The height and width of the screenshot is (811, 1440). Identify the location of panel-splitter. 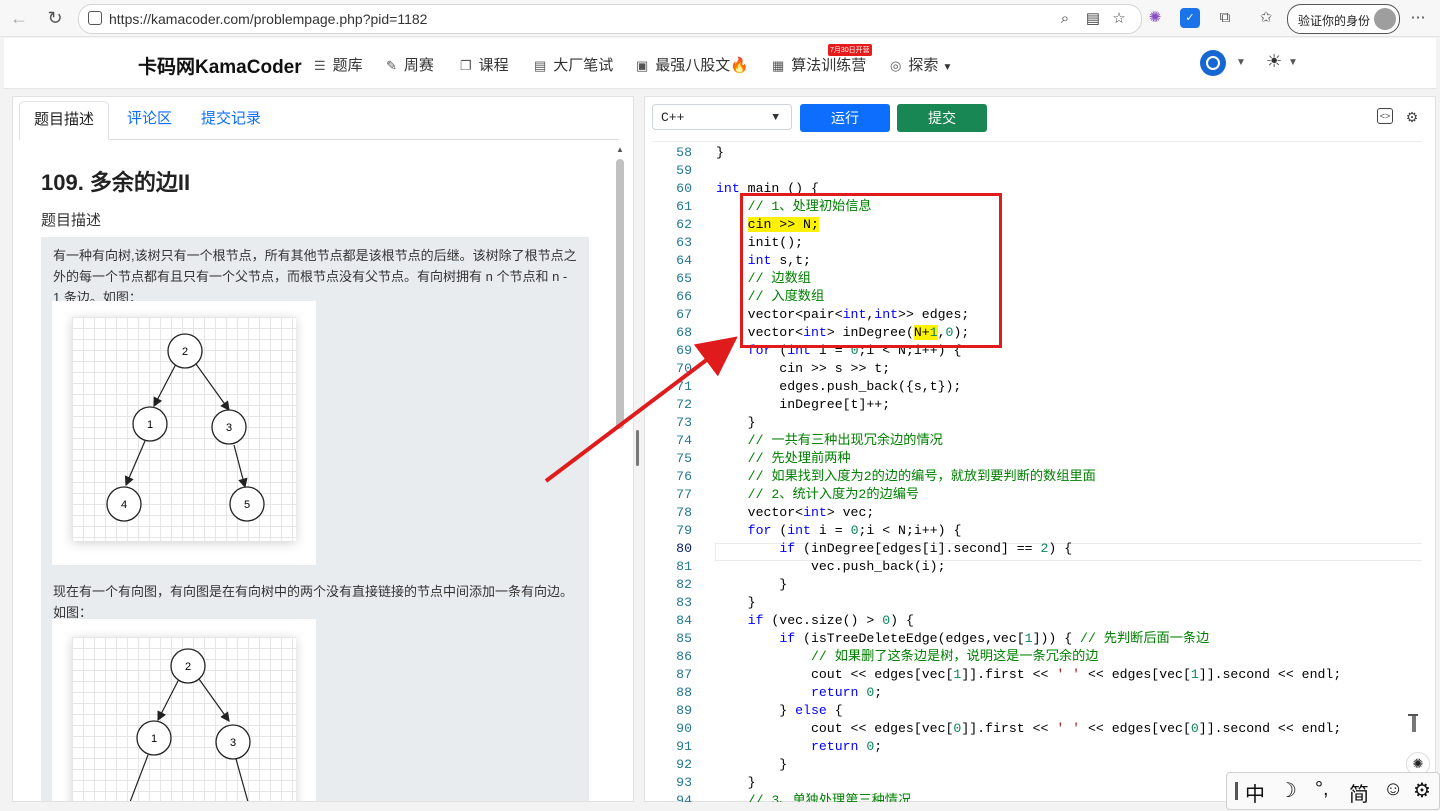
(637, 448).